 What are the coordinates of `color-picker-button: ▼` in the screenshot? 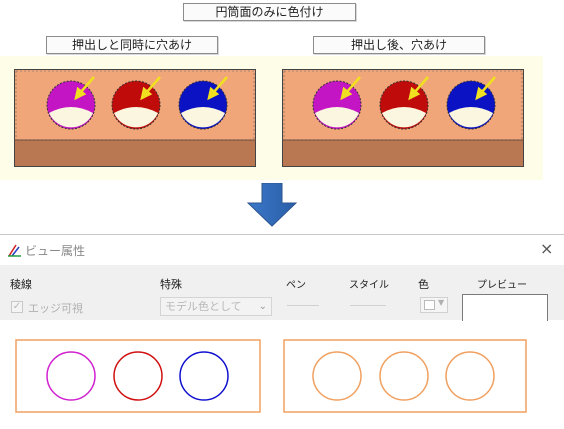 It's located at (434, 305).